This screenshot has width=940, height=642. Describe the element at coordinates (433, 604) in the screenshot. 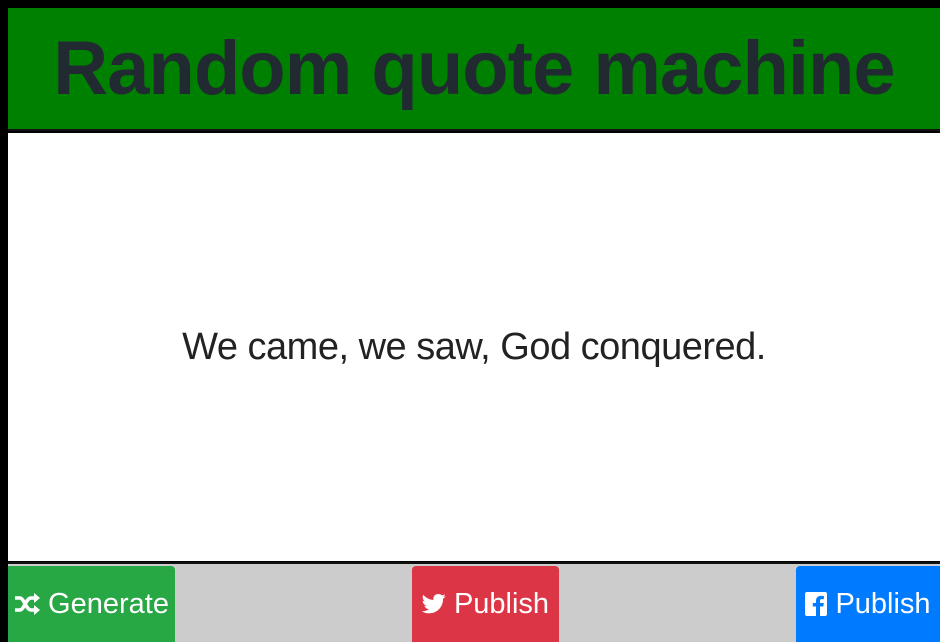

I see `twitter-icon` at that location.